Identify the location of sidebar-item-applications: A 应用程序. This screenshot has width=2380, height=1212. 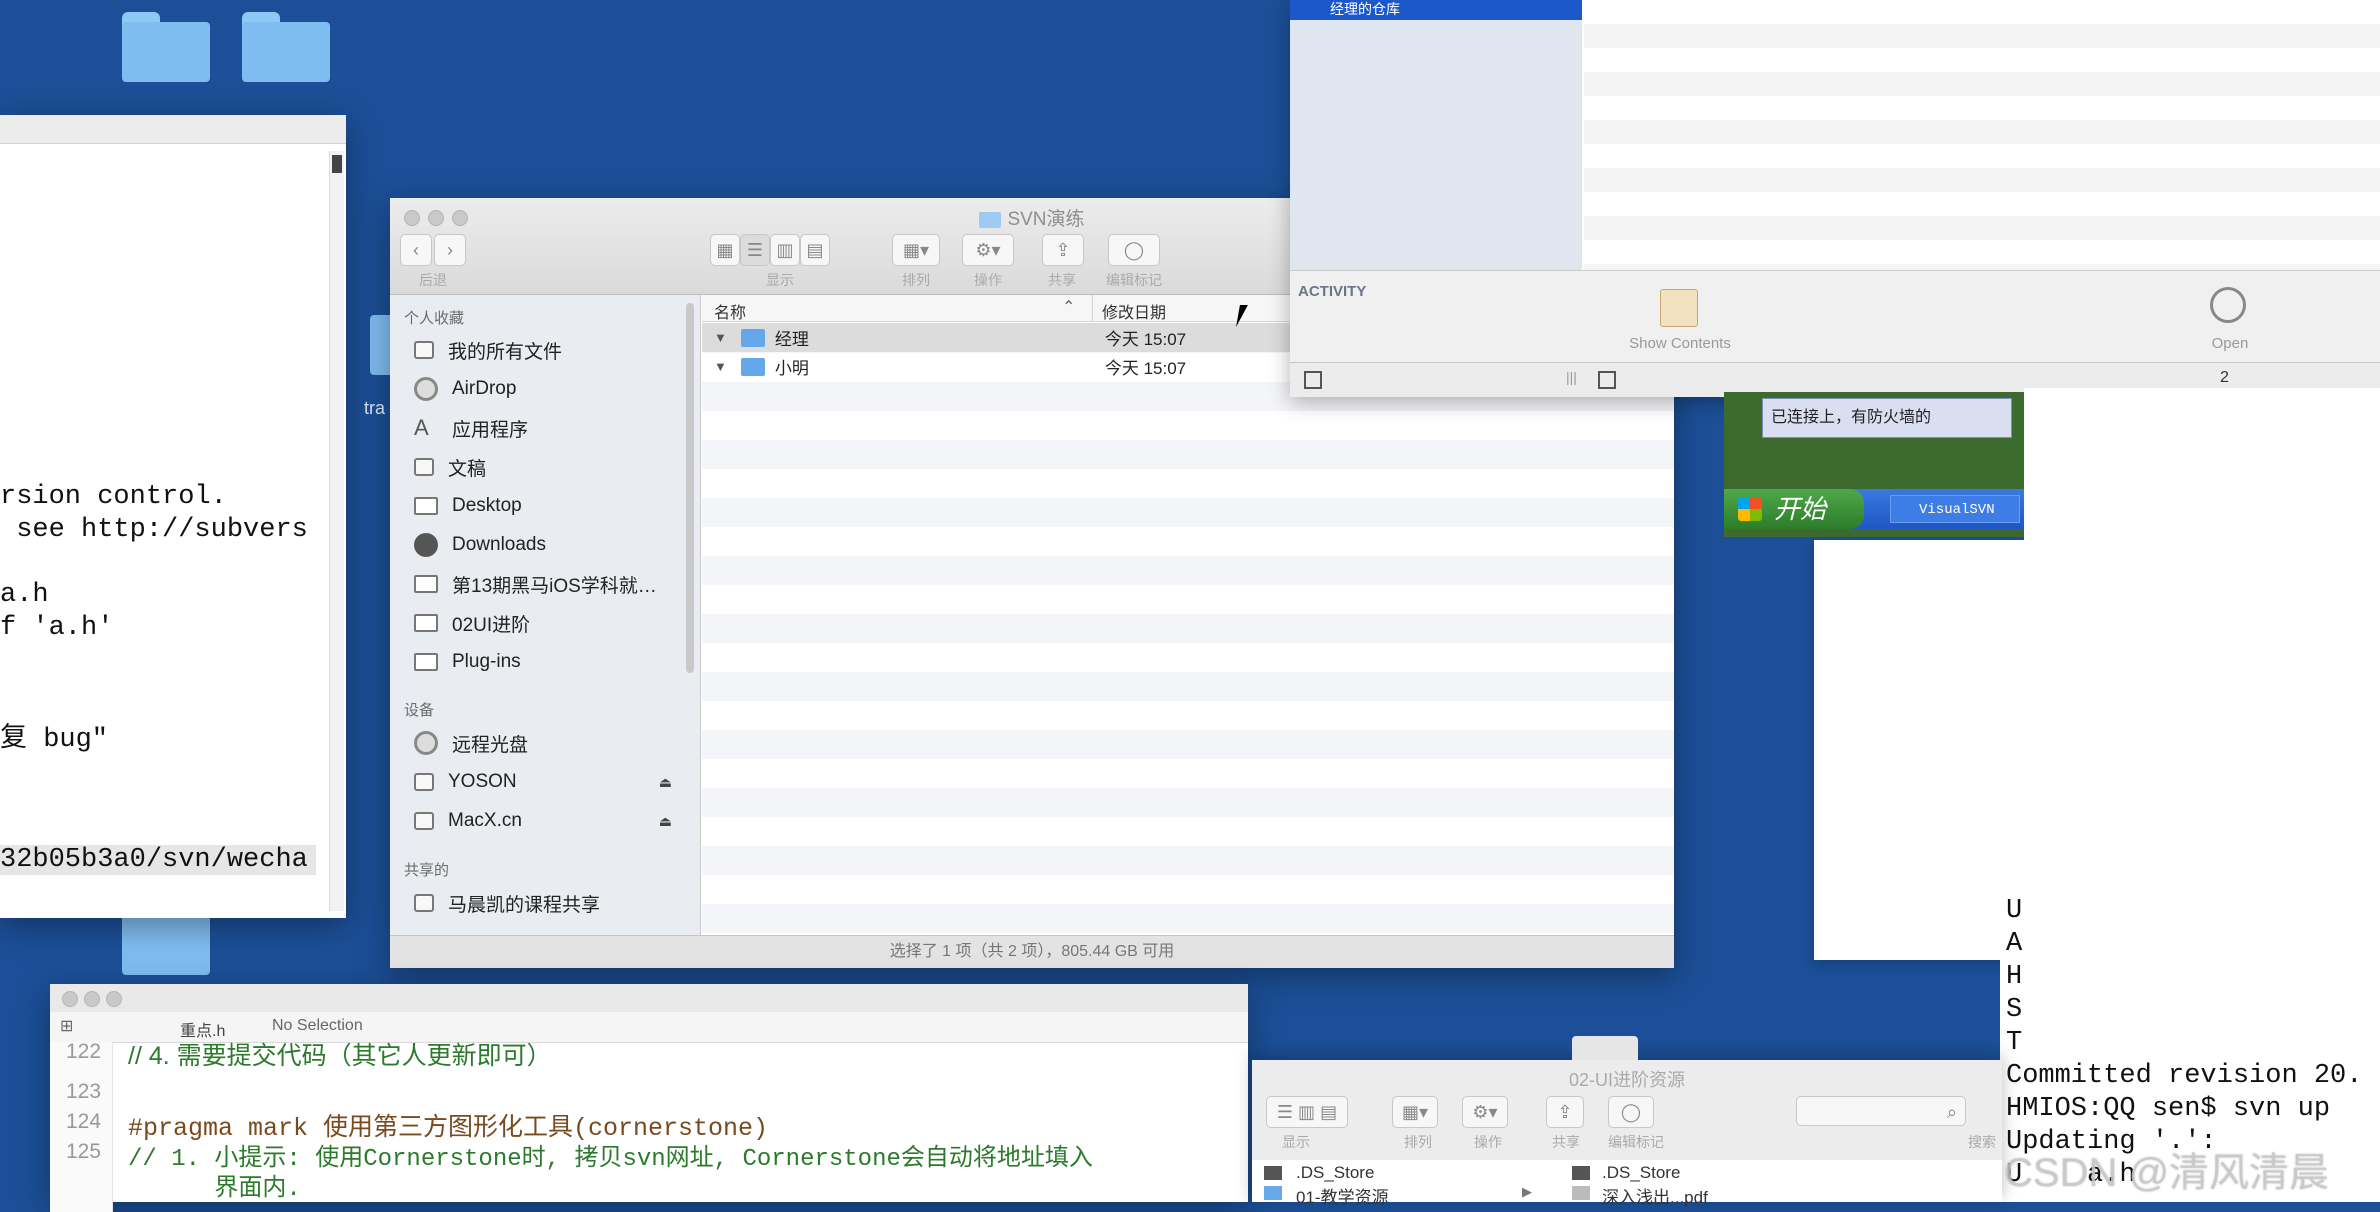
(549, 428).